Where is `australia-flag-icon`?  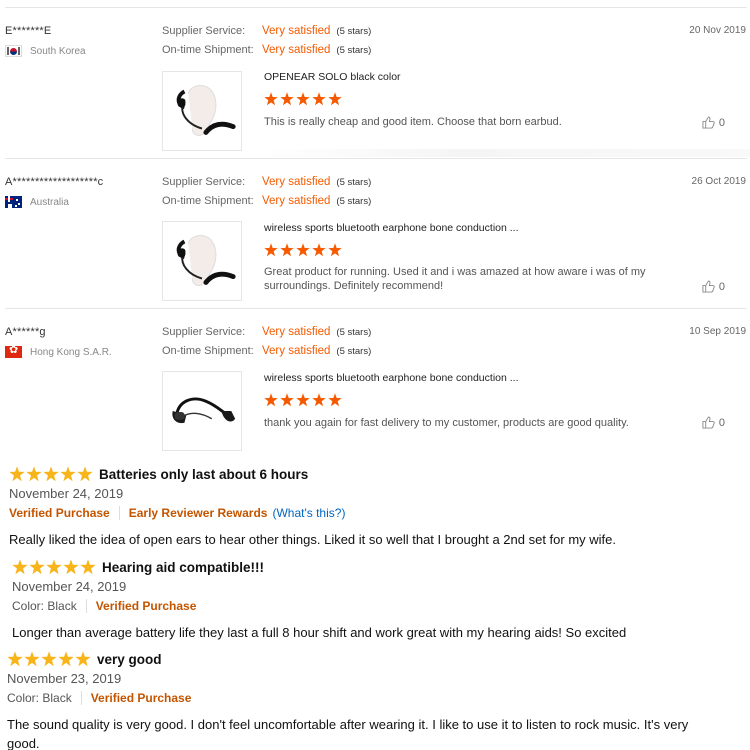
australia-flag-icon is located at coordinates (13, 202).